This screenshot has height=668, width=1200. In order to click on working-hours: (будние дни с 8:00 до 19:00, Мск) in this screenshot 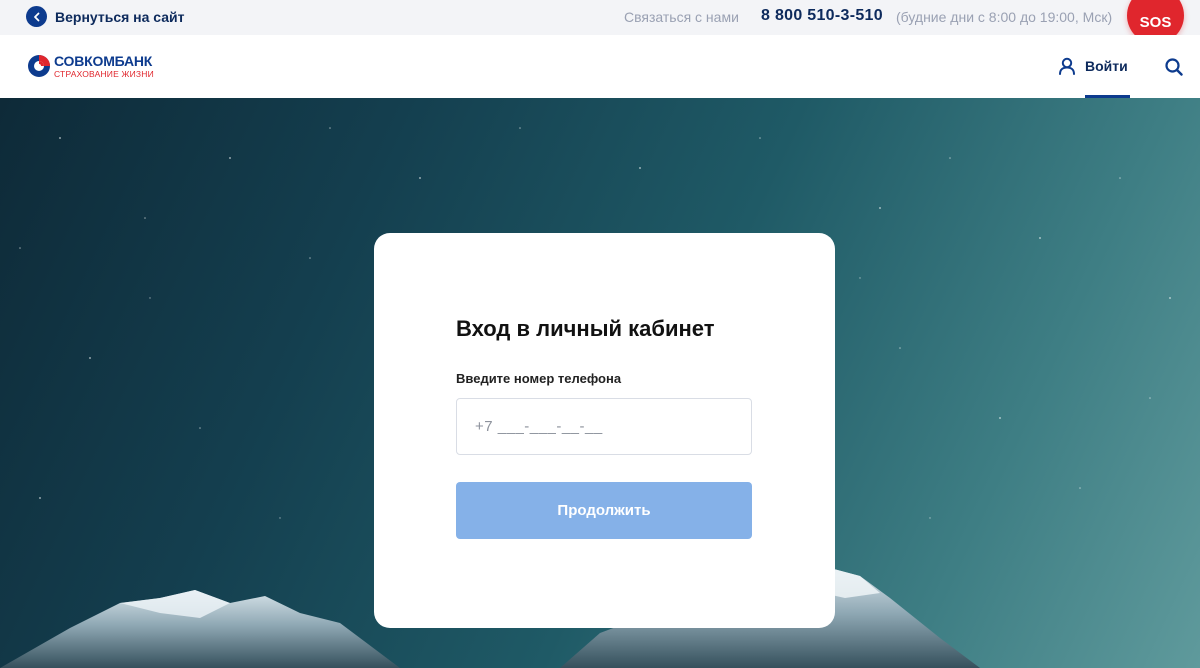, I will do `click(1004, 17)`.